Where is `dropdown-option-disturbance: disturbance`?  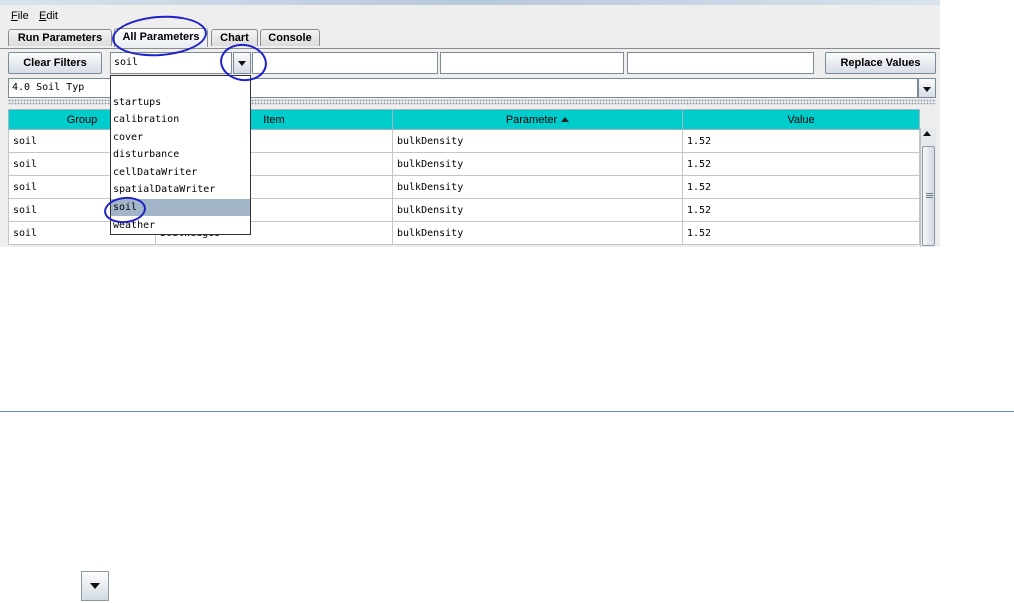
dropdown-option-disturbance: disturbance is located at coordinates (180, 154).